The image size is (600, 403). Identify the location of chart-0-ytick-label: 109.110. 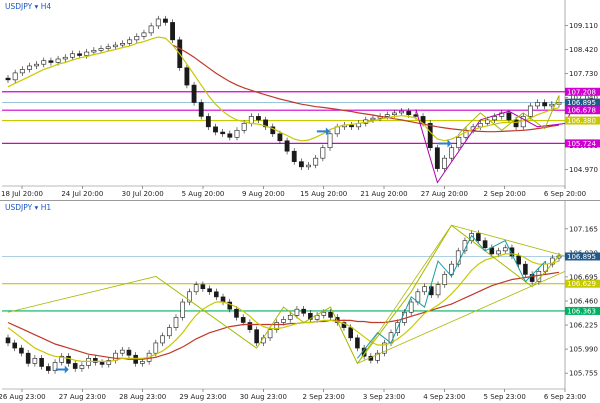
(583, 26).